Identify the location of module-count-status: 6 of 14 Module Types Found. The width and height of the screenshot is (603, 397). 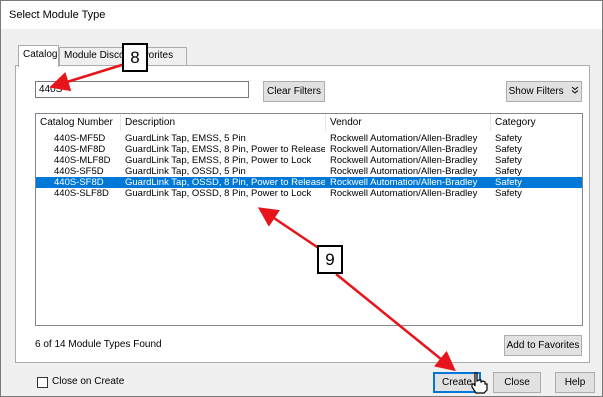
(98, 344).